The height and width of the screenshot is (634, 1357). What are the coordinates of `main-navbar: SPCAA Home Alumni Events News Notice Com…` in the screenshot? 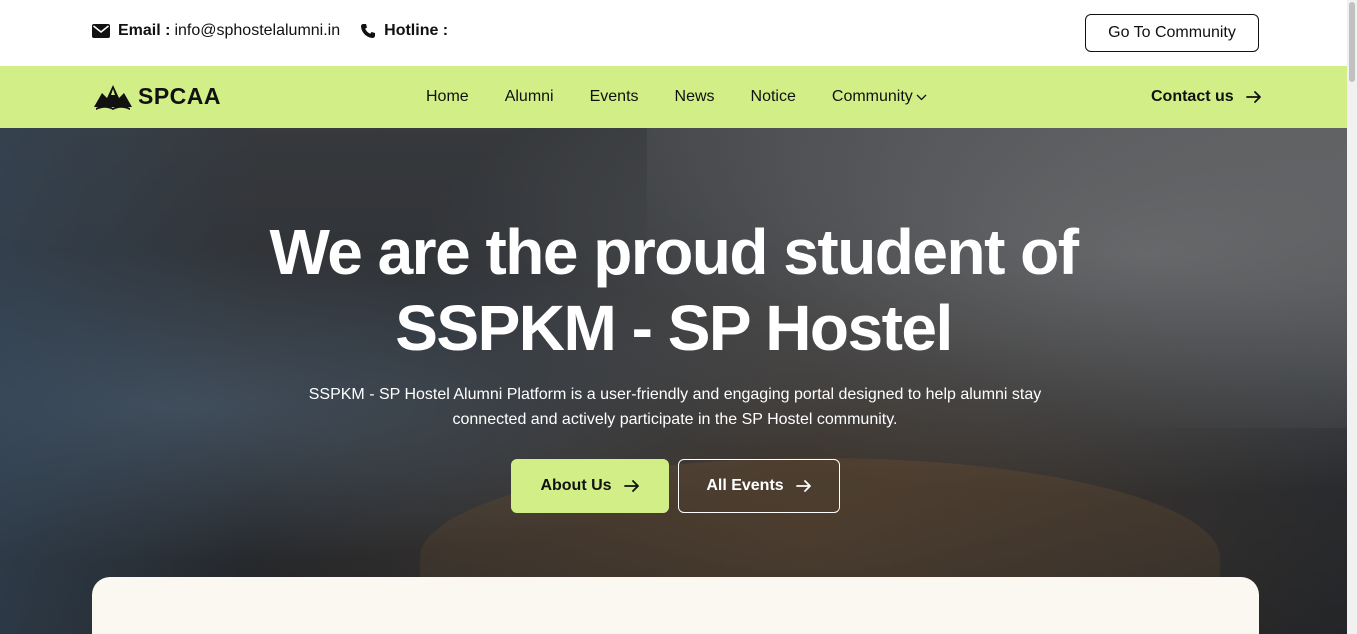 It's located at (673, 97).